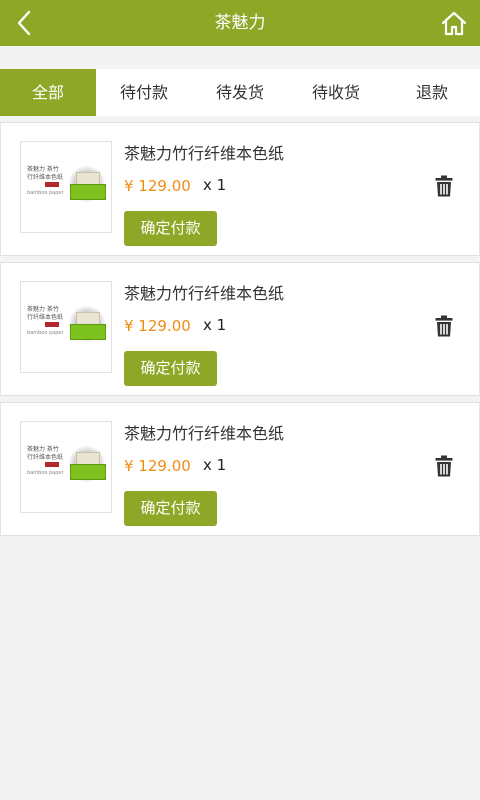 This screenshot has height=800, width=480. Describe the element at coordinates (48, 92) in the screenshot. I see `tab-all: 全部` at that location.